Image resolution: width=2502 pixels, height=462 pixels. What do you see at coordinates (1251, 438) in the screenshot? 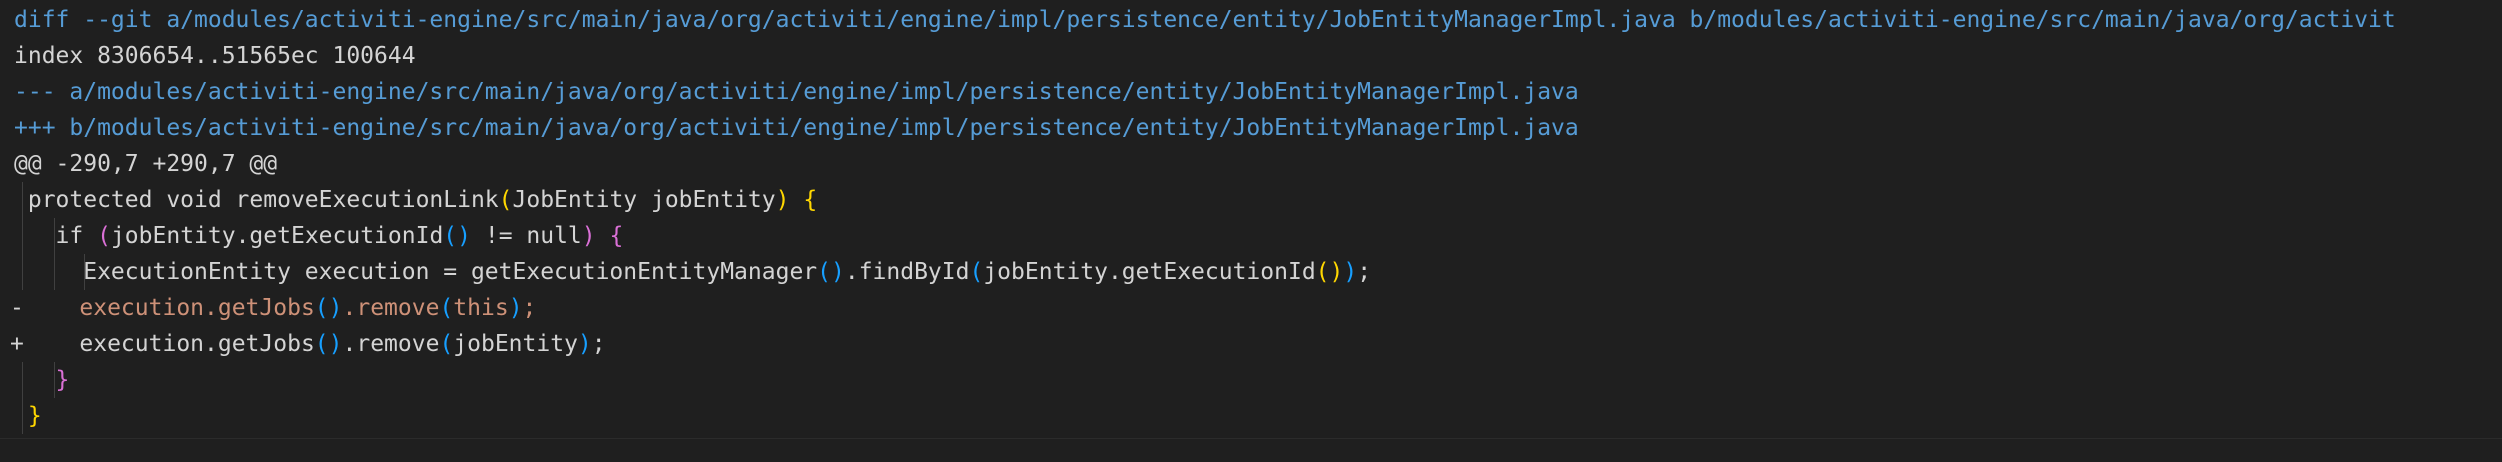
I see `bottom-divider` at bounding box center [1251, 438].